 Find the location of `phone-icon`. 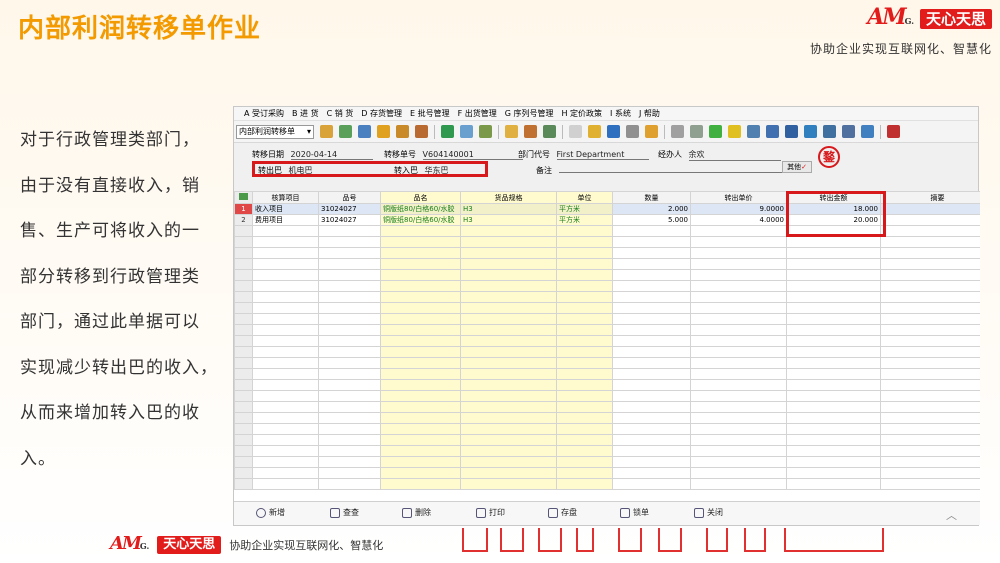

phone-icon is located at coordinates (345, 131).